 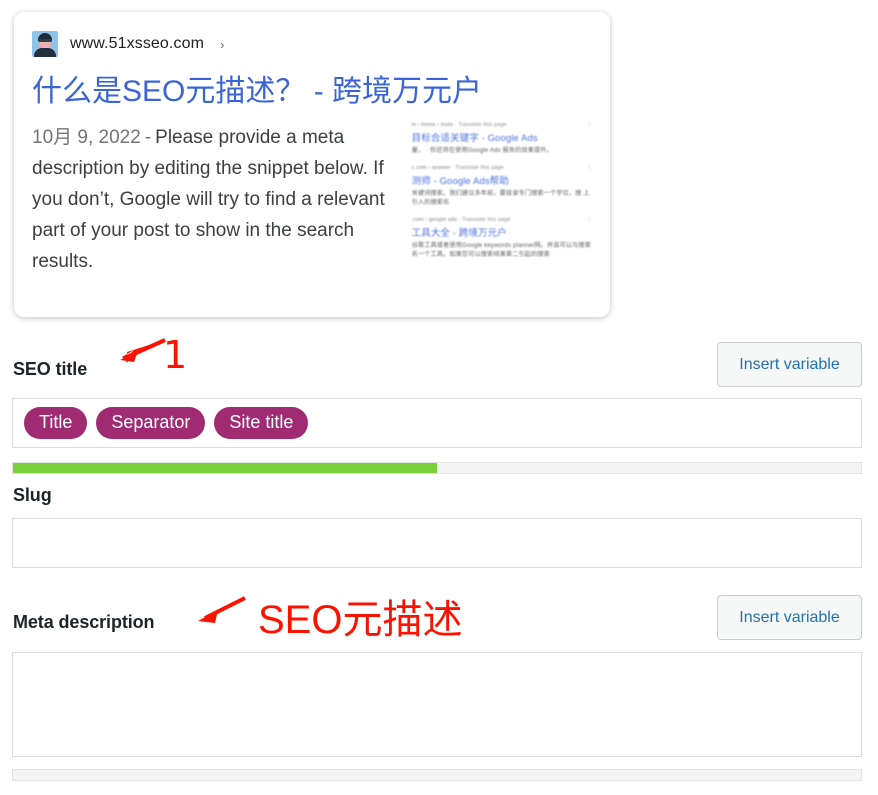 I want to click on meta-description-input, so click(x=437, y=704).